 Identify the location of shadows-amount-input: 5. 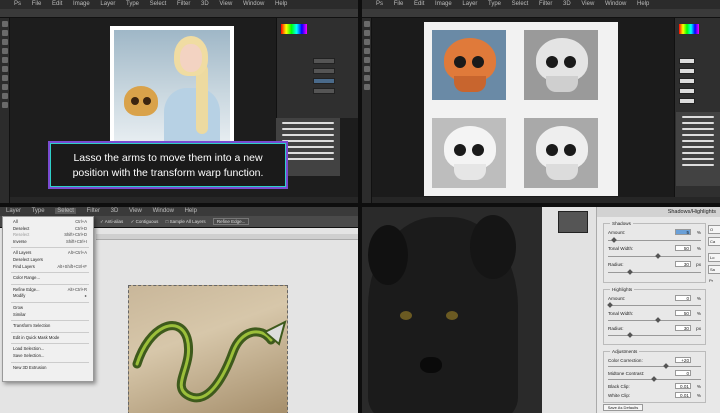
(683, 232).